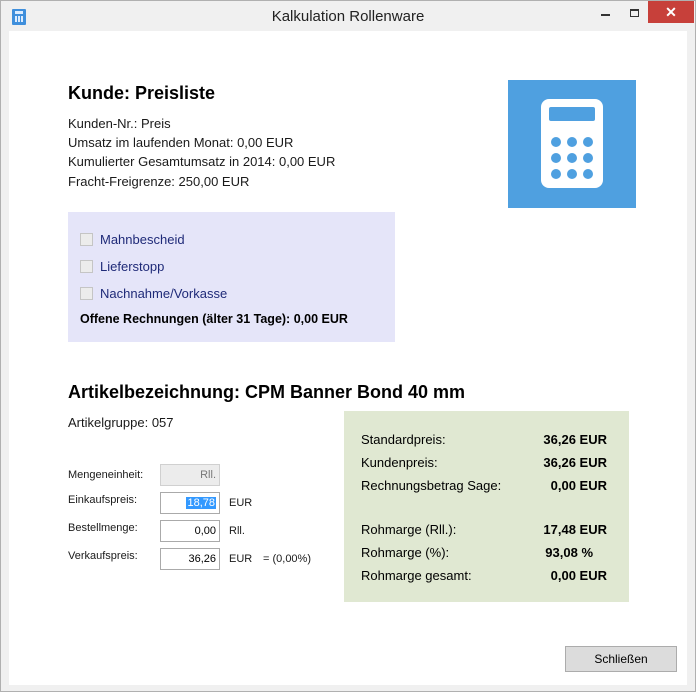  I want to click on invoice-amount-value: 0,00 EUR, so click(578, 485).